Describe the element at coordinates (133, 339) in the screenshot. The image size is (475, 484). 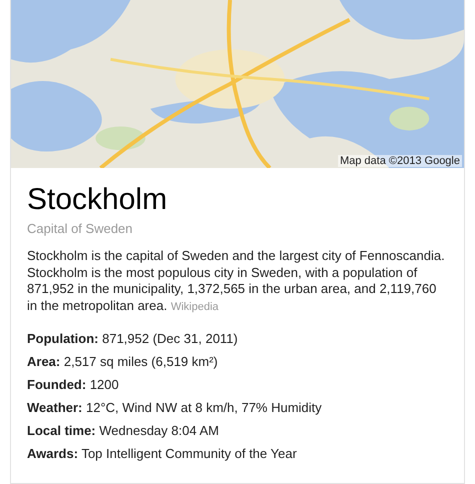
I see `fact-line: Population: 871,952 (Dec 31, 2011)` at that location.